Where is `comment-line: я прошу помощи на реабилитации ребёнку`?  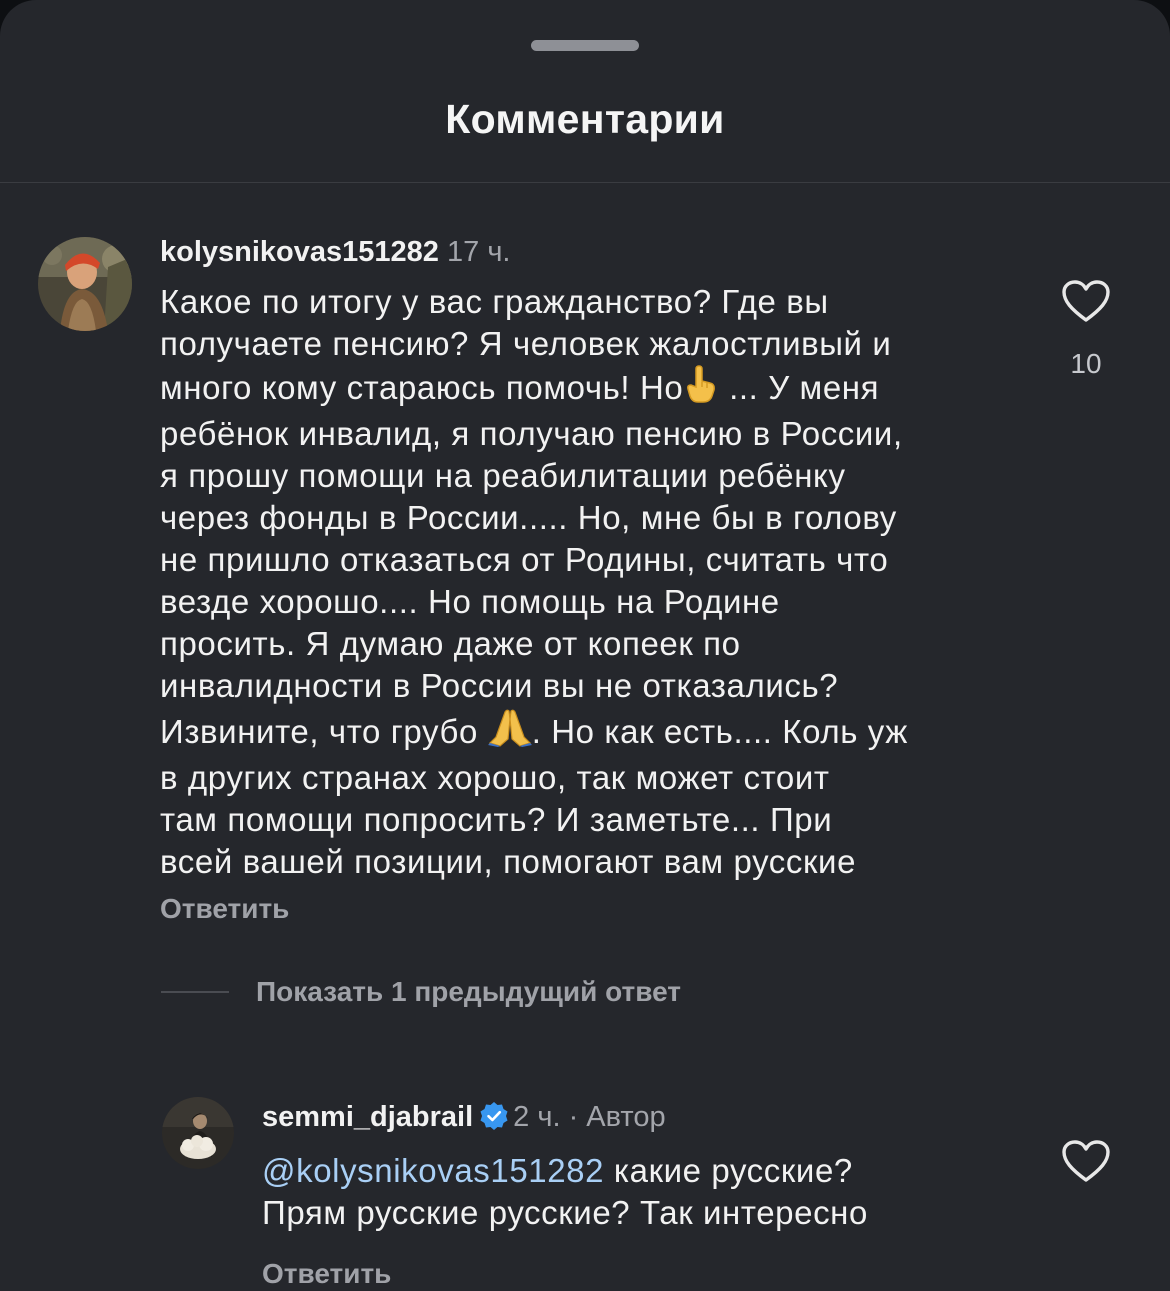 comment-line: я прошу помощи на реабилитации ребёнку is located at coordinates (503, 475).